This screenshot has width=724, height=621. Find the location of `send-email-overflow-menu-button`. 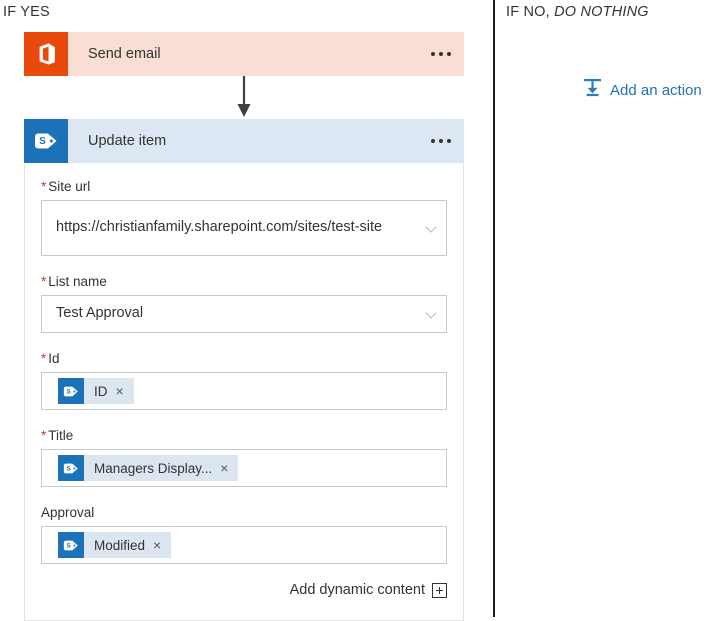

send-email-overflow-menu-button is located at coordinates (441, 54).